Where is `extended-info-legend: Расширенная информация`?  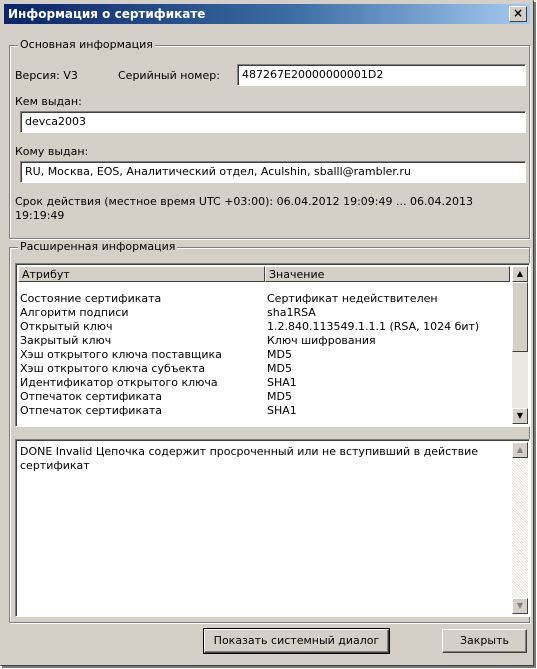
extended-info-legend: Расширенная информация is located at coordinates (98, 246).